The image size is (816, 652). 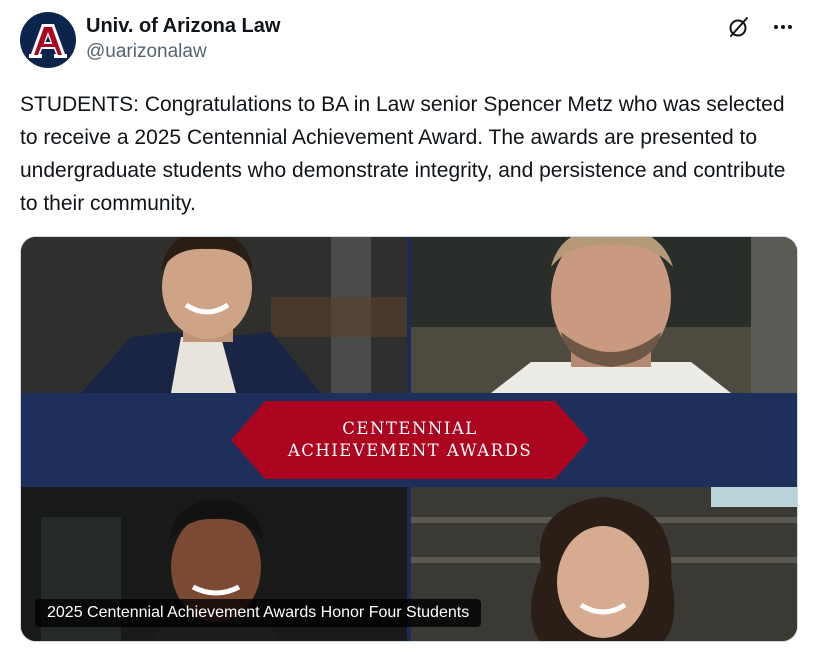 I want to click on award-title: CENTENNIAL ACHIEVEMENT AWARDS, so click(x=410, y=440).